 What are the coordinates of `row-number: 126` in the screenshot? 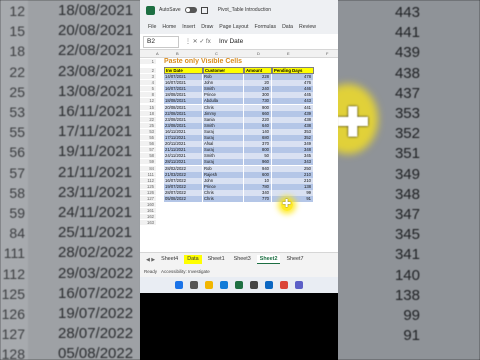 It's located at (148, 192).